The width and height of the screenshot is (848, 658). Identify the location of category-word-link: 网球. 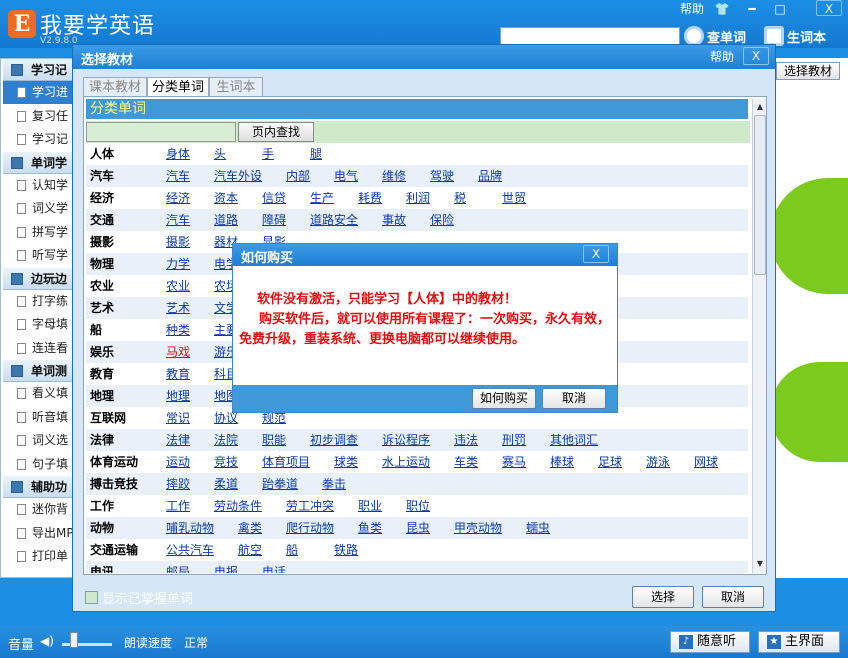
(706, 462).